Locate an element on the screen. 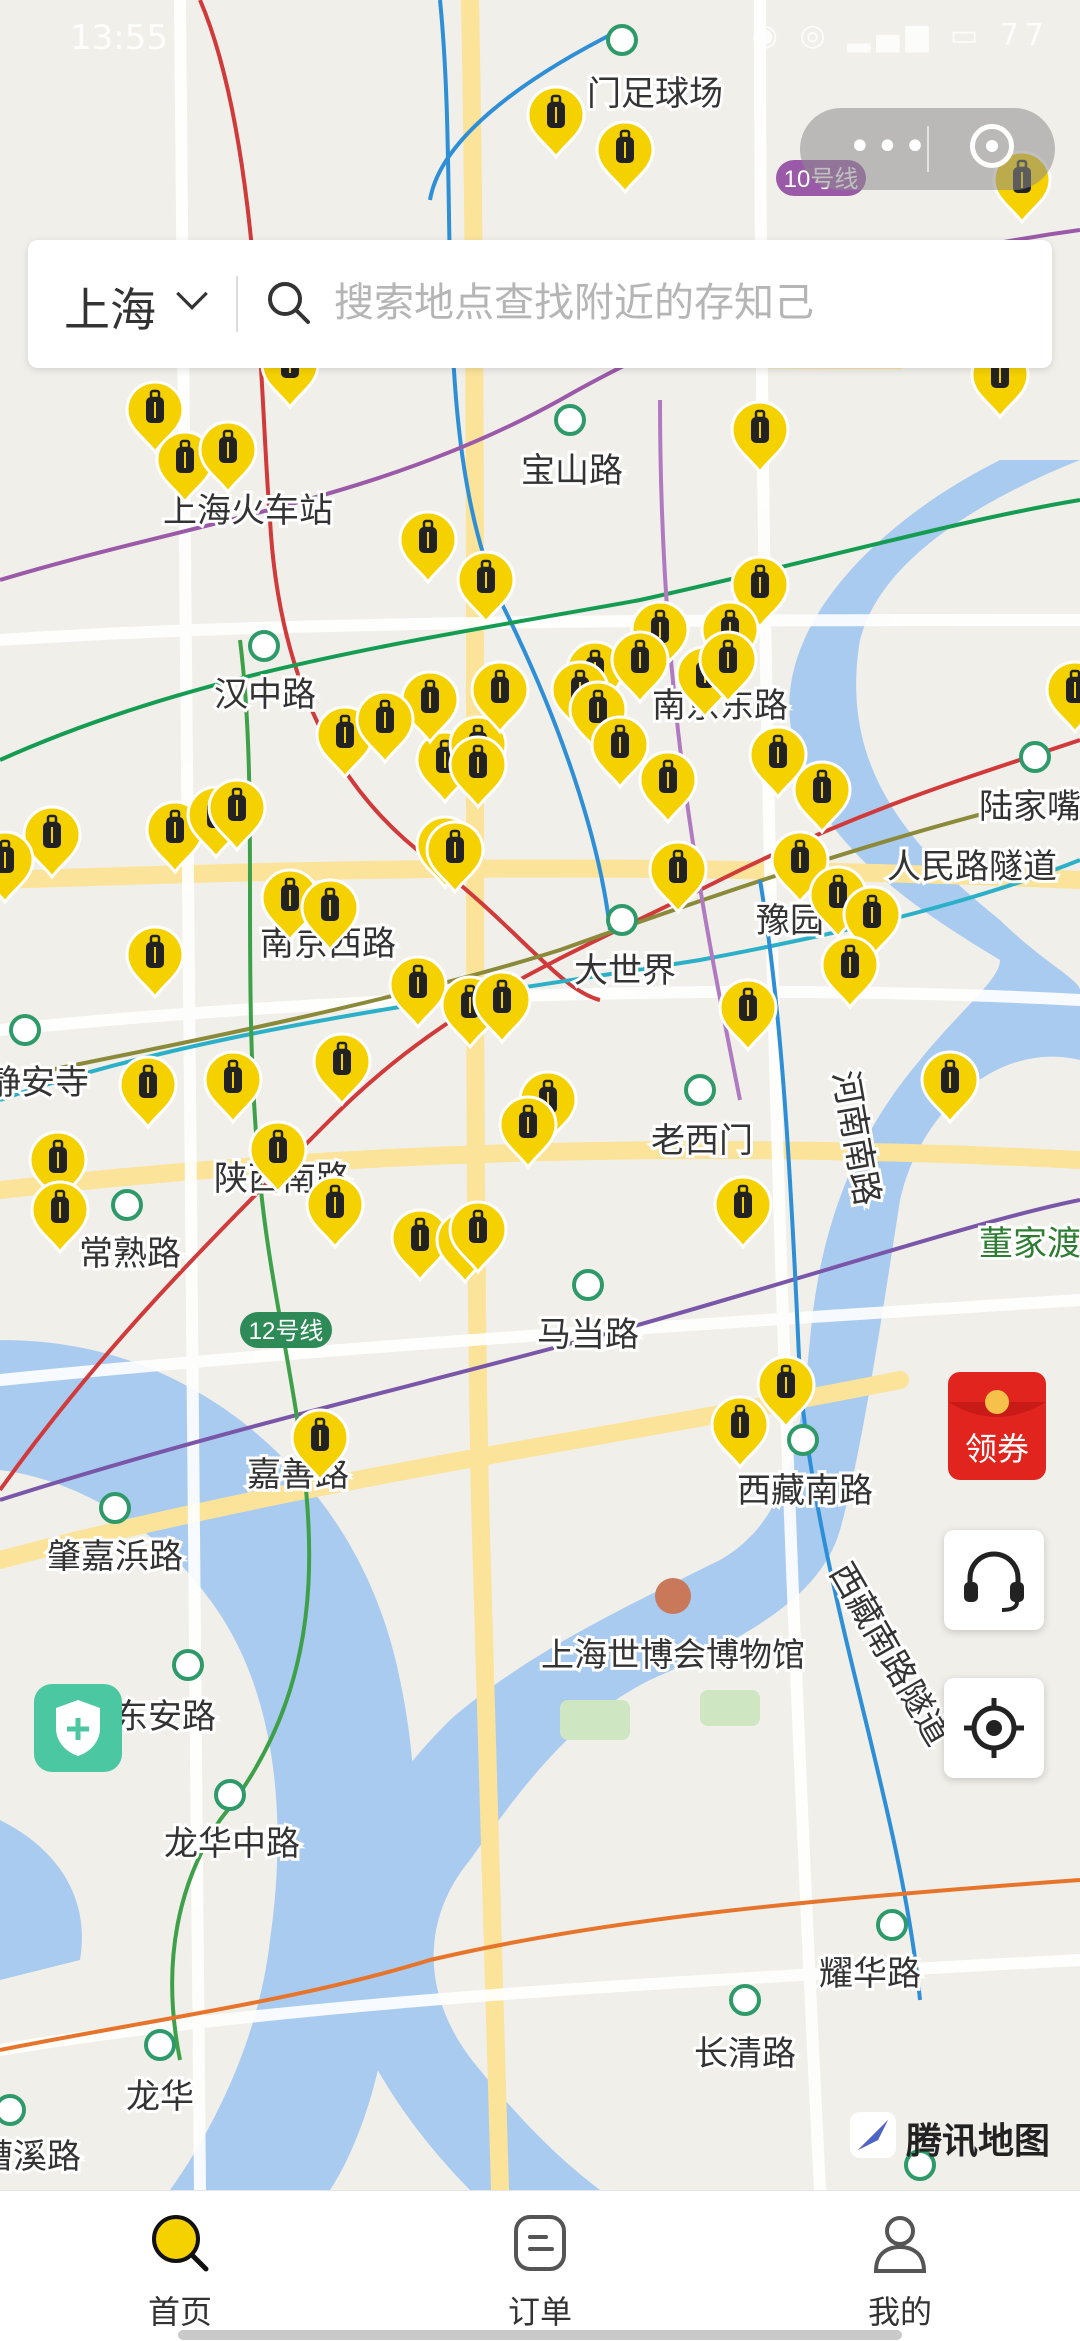  home-indicator is located at coordinates (540, 2335).